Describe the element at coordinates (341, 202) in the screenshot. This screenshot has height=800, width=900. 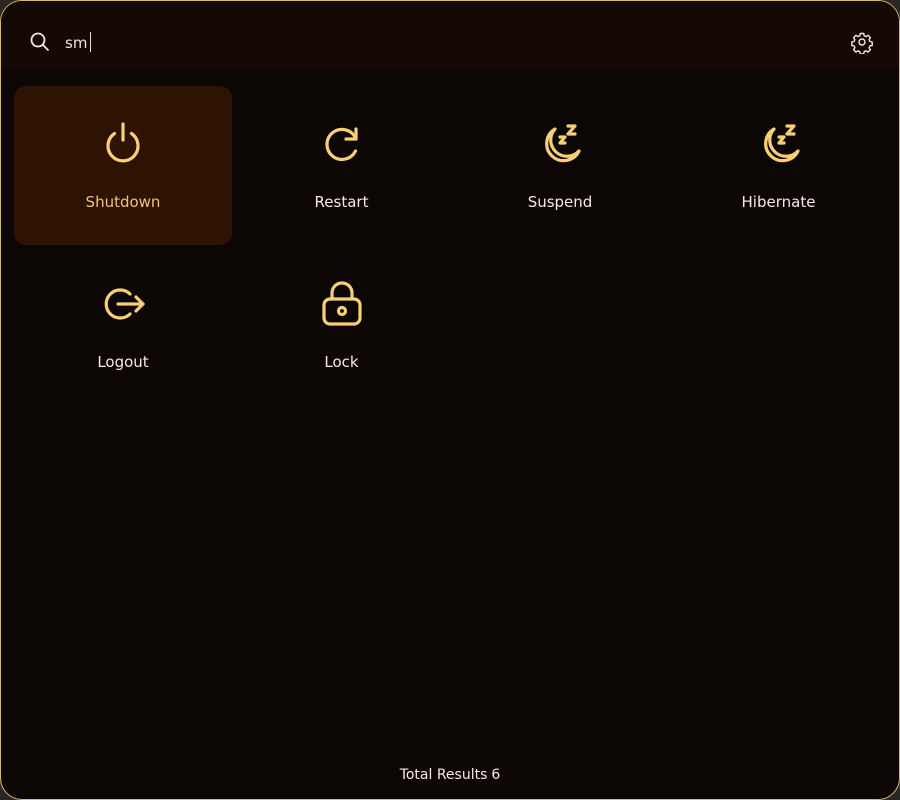
I see `result-label: Restart` at that location.